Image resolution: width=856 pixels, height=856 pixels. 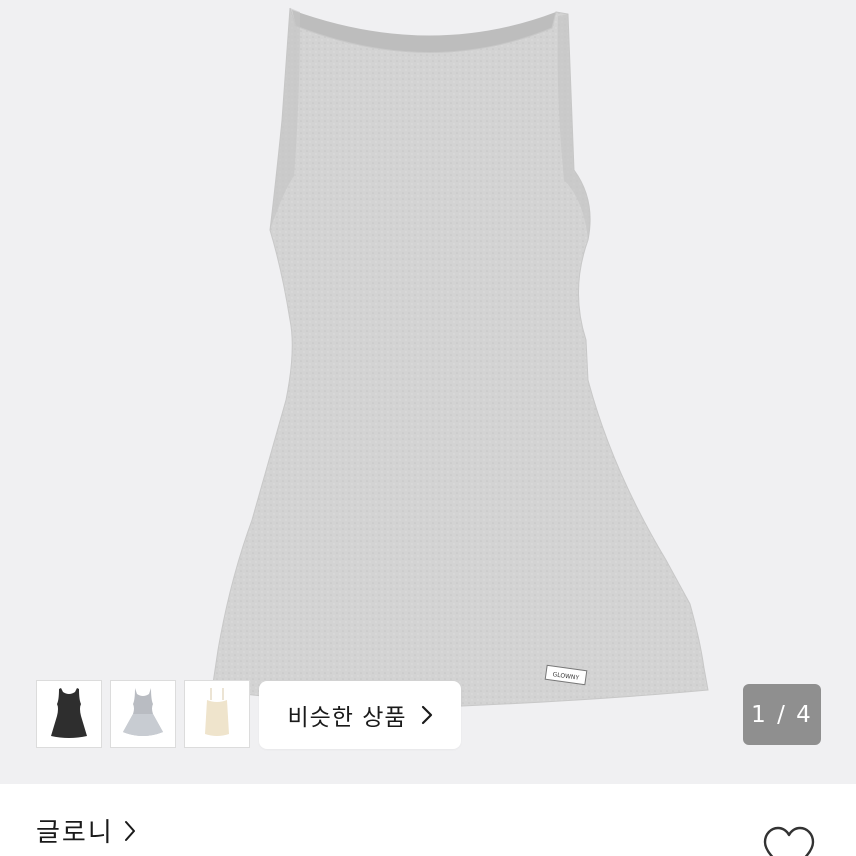 I want to click on grey-dress-thumbnail, so click(x=143, y=712).